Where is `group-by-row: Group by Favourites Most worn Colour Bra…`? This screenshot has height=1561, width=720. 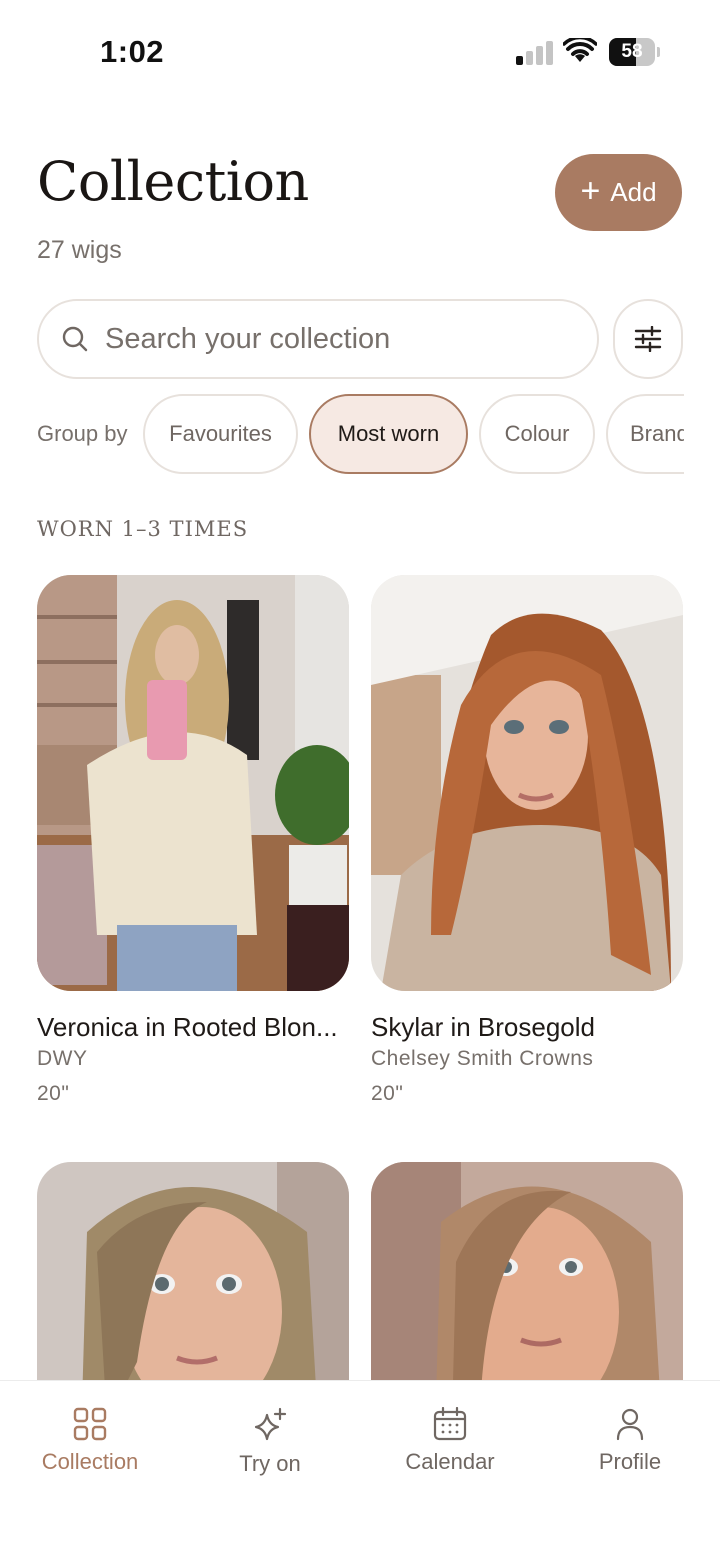 group-by-row: Group by Favourites Most worn Colour Bra… is located at coordinates (342, 434).